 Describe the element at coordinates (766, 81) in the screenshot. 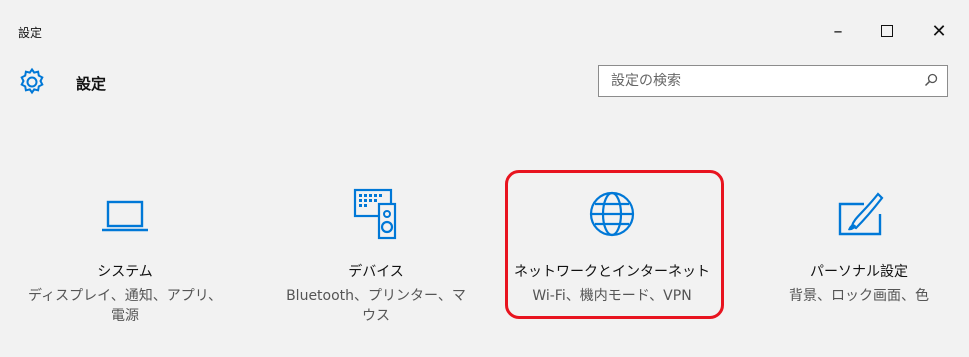

I see `search-input` at that location.